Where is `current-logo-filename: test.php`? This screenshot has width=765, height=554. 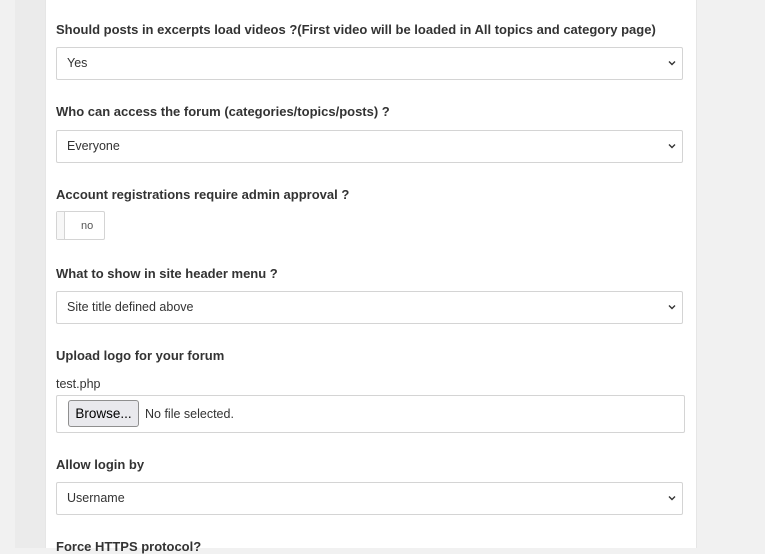 current-logo-filename: test.php is located at coordinates (78, 384).